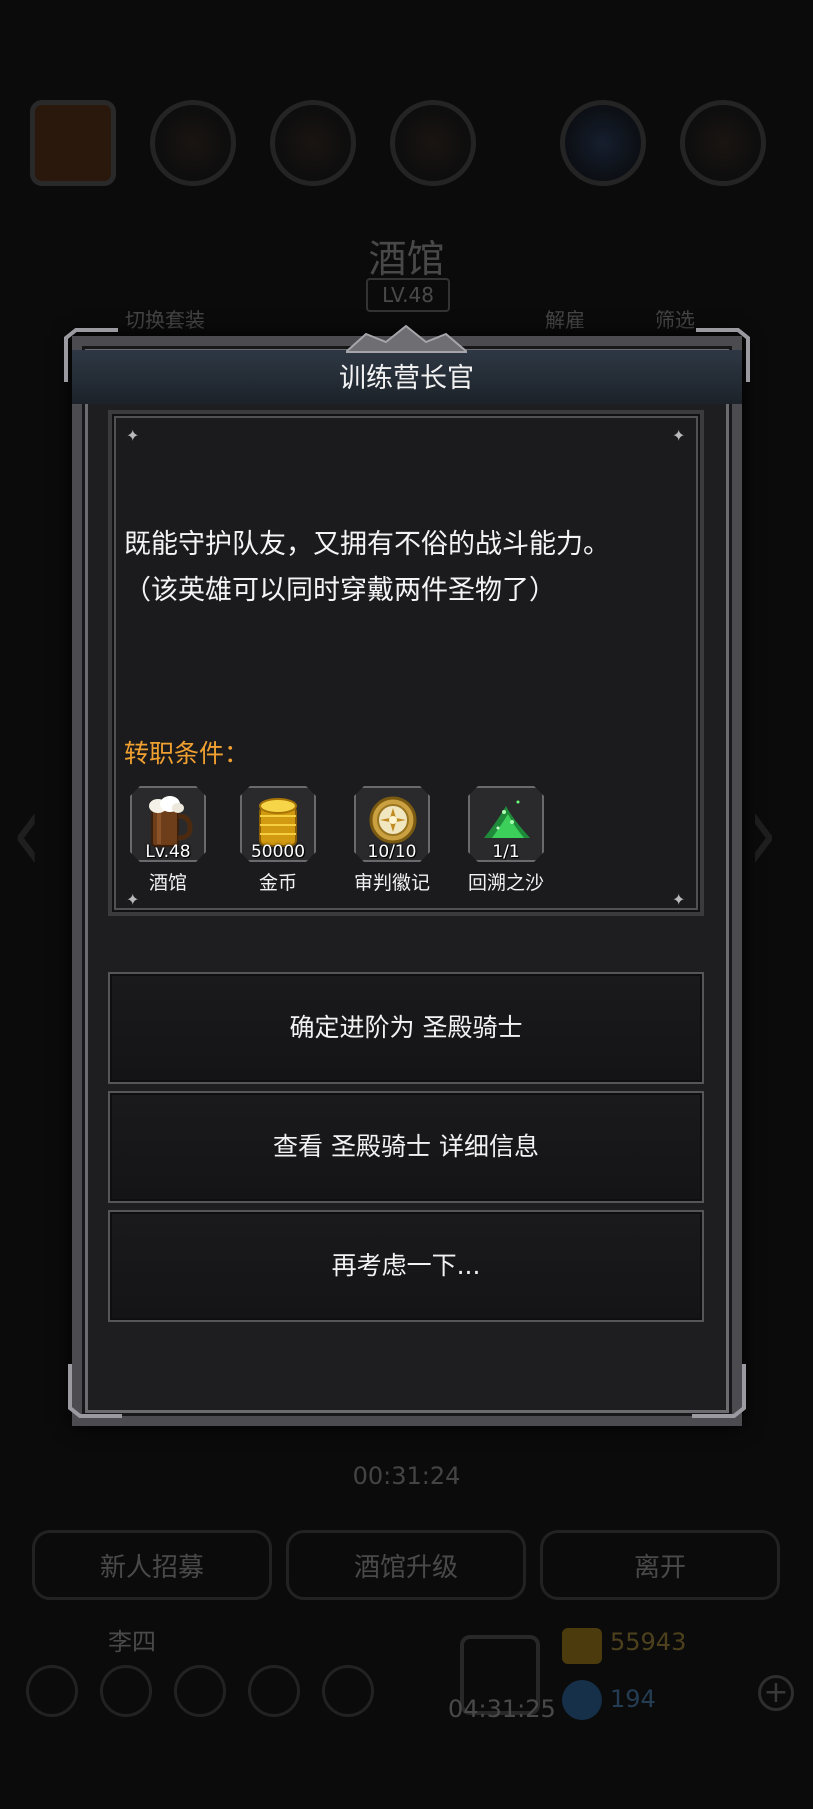  Describe the element at coordinates (406, 1565) in the screenshot. I see `upgrade-tavern-button: 酒馆升级` at that location.